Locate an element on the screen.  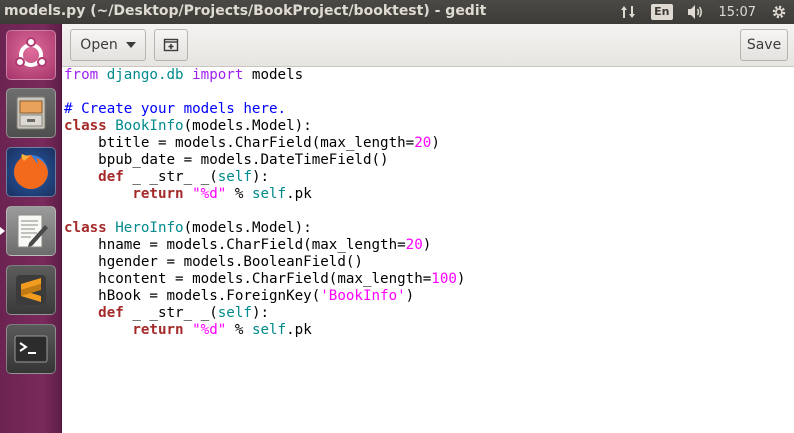
ubuntu-logo-icon is located at coordinates (31, 52).